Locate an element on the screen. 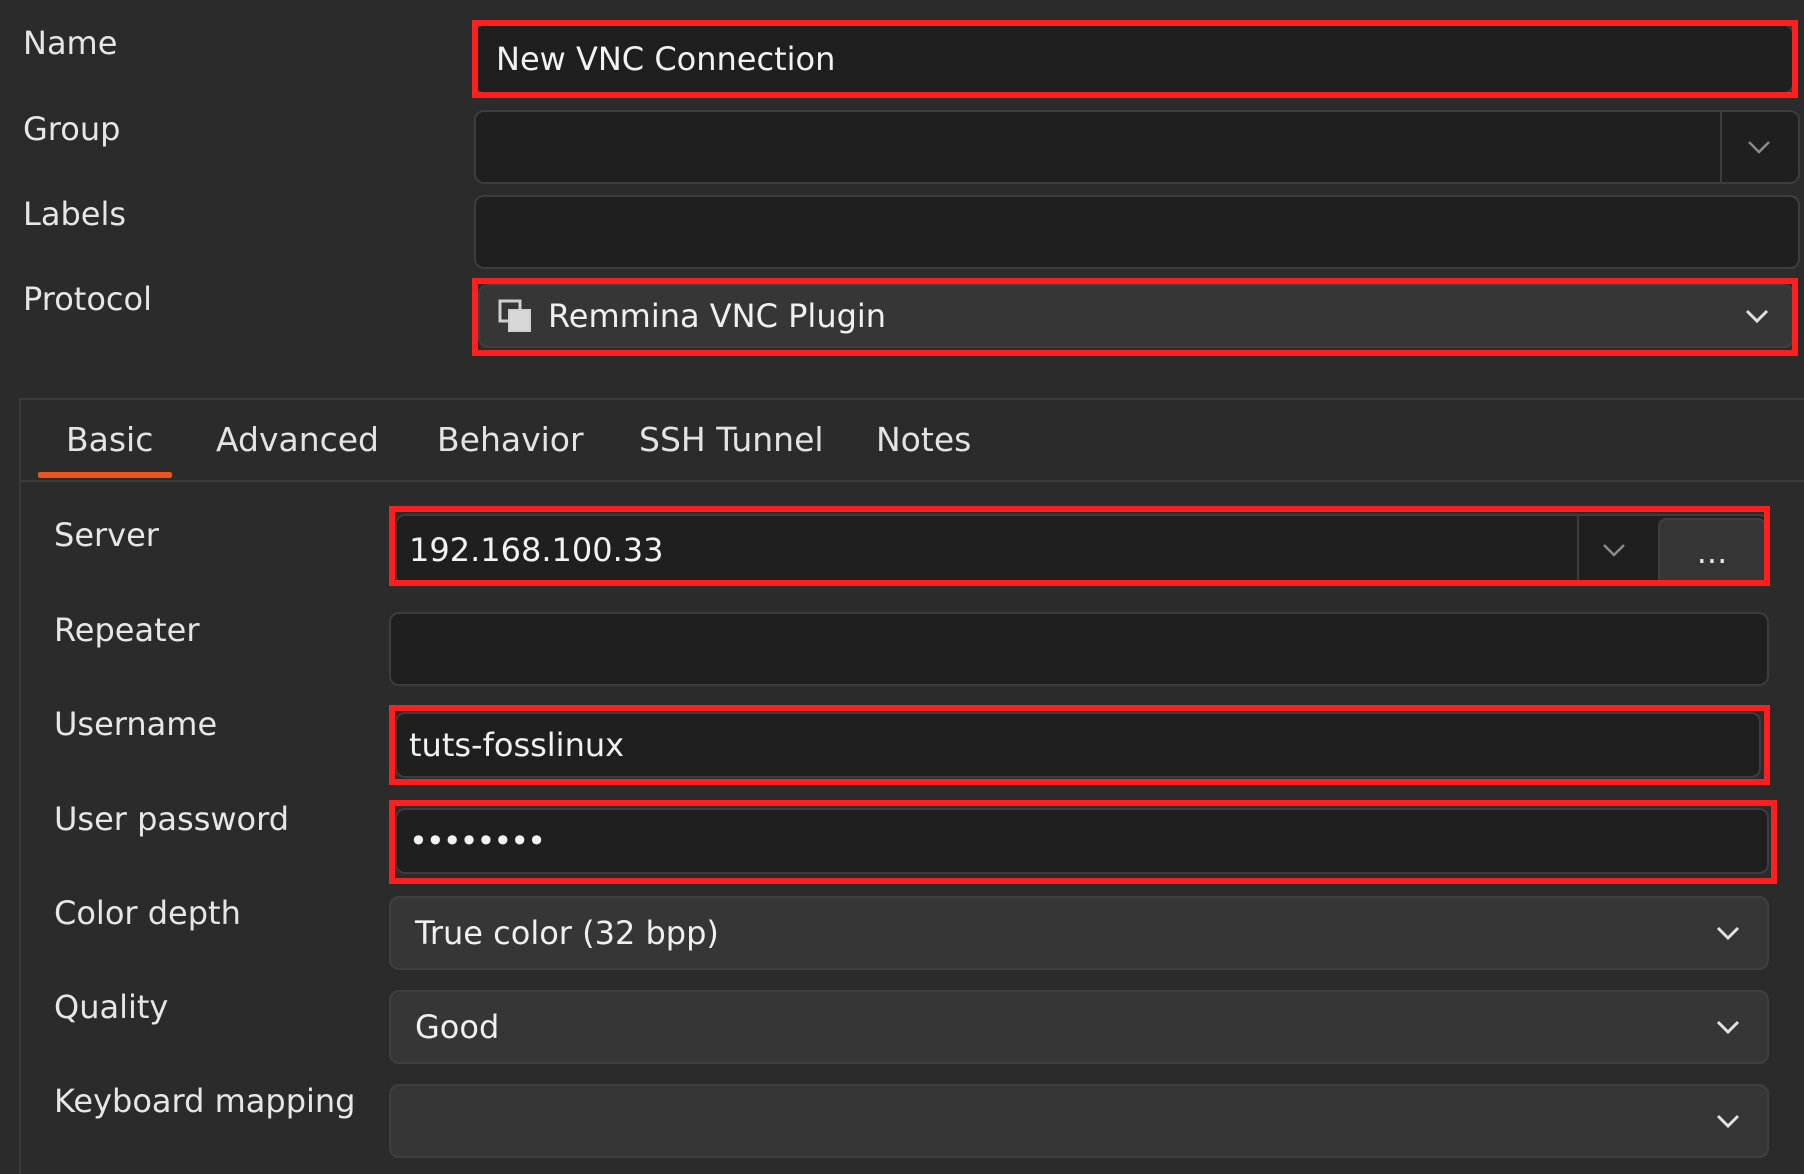  labels-label: Labels is located at coordinates (74, 214).